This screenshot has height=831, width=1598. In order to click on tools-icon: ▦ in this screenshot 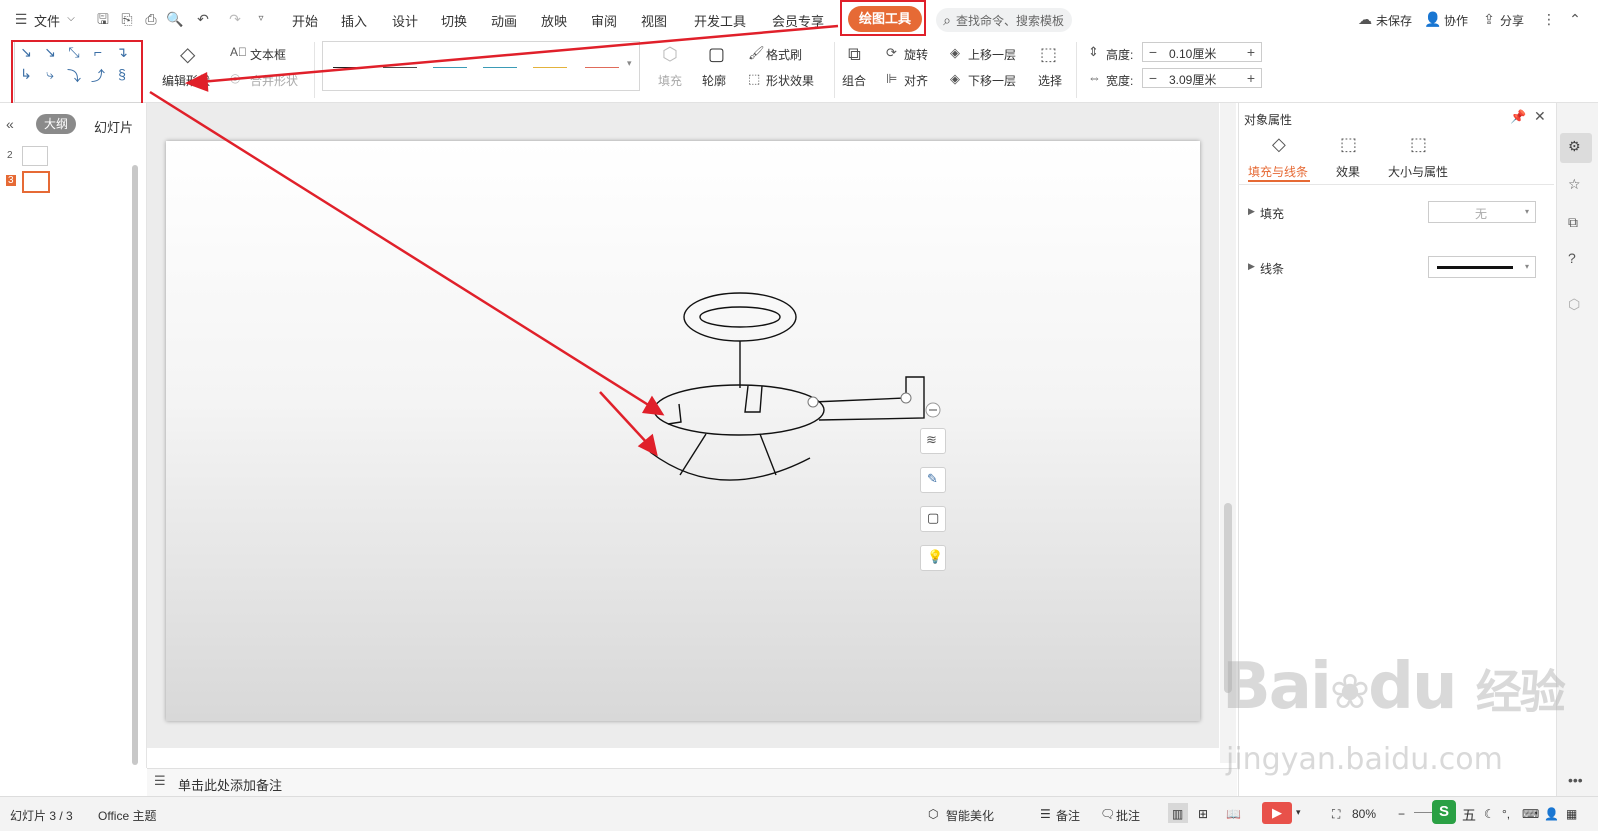, I will do `click(1571, 814)`.